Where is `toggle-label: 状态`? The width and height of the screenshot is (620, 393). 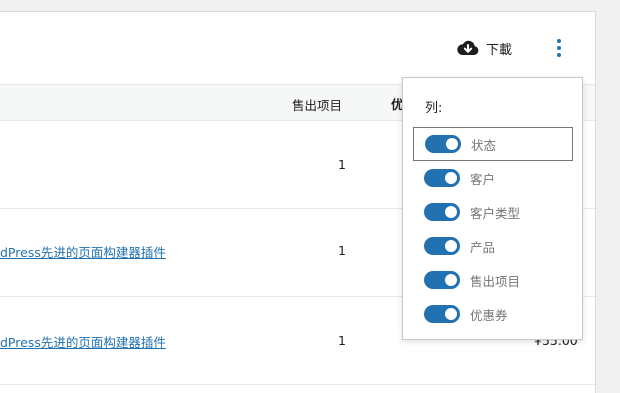
toggle-label: 状态 is located at coordinates (484, 145).